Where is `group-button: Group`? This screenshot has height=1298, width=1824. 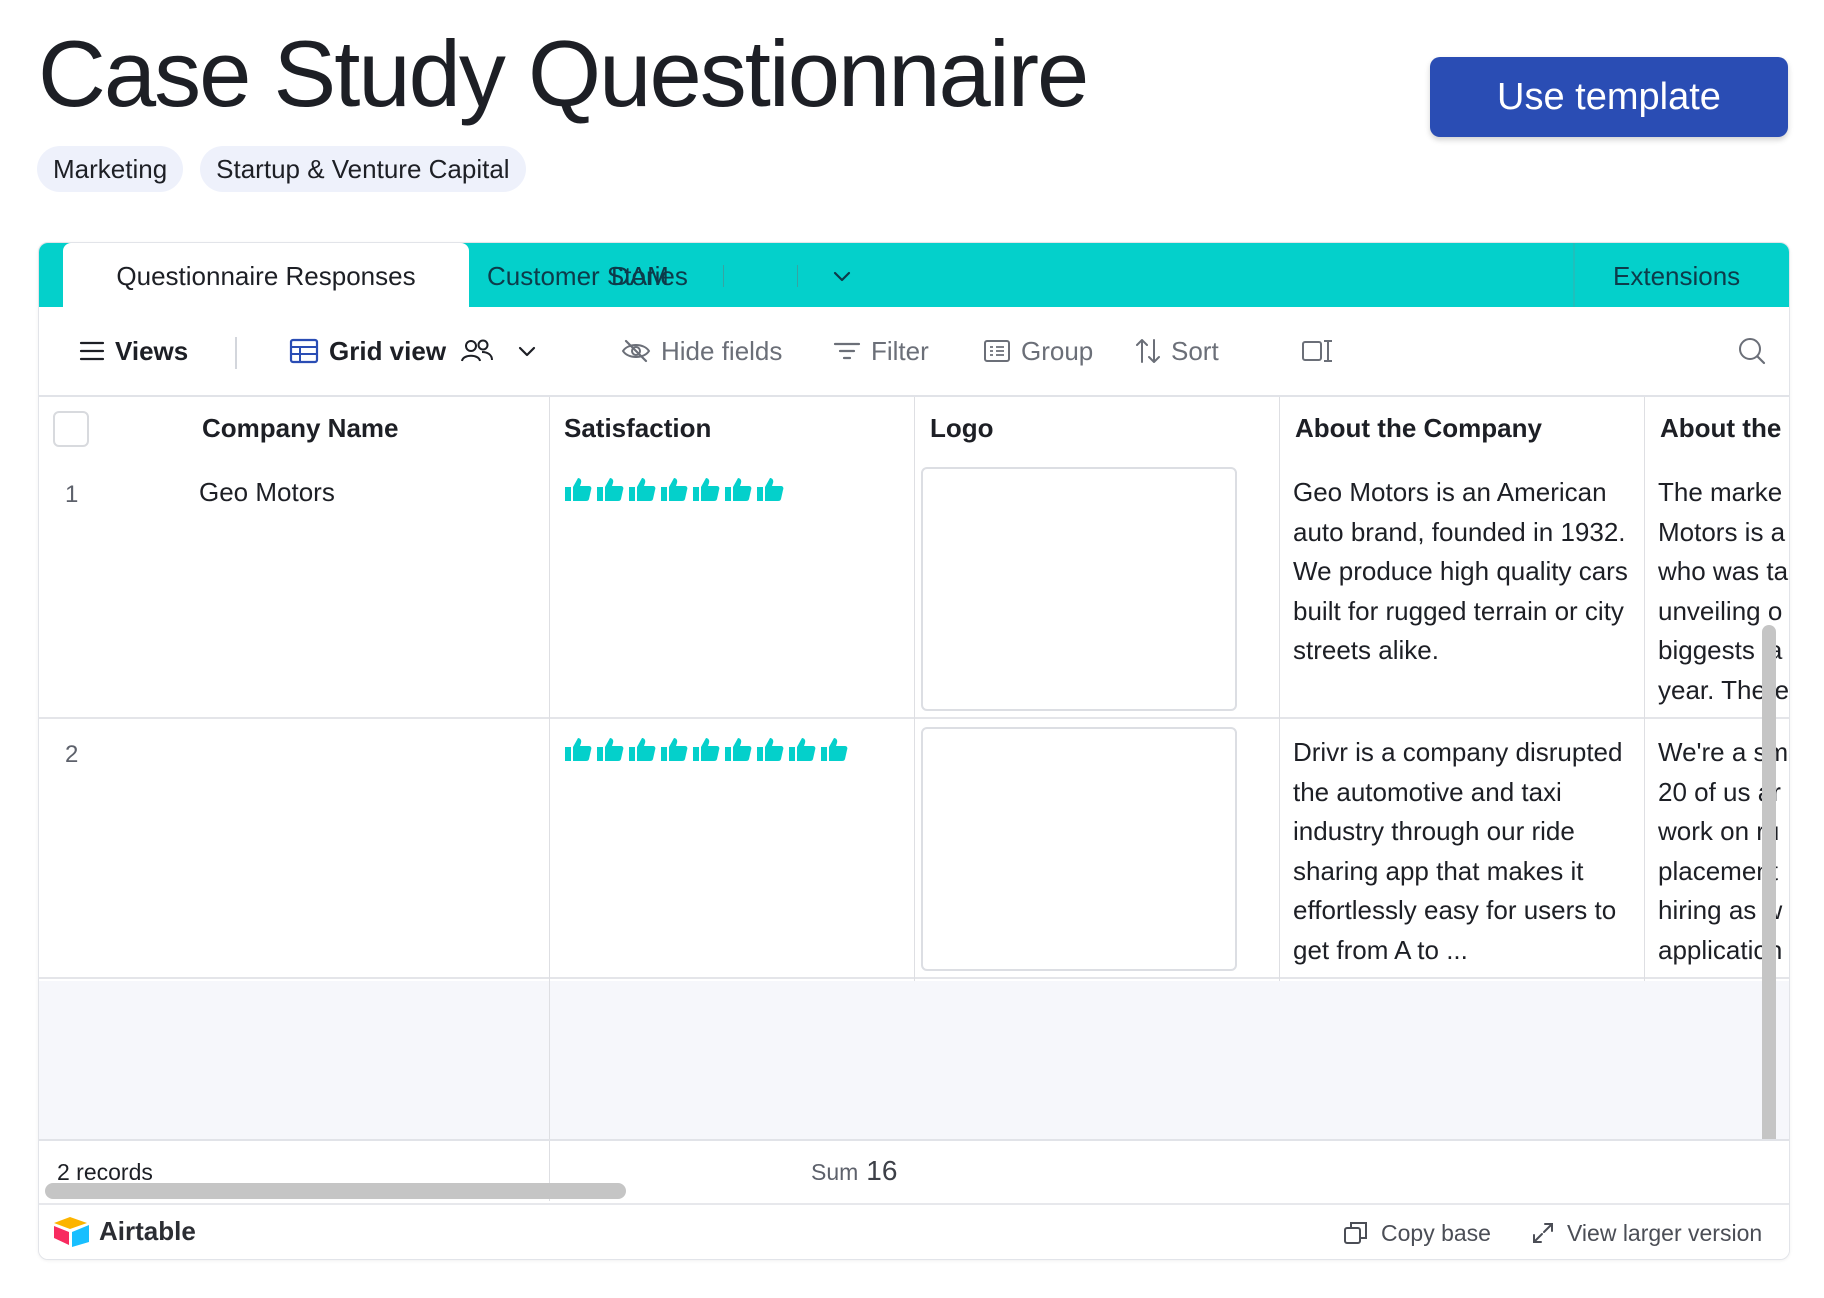
group-button: Group is located at coordinates (1038, 351).